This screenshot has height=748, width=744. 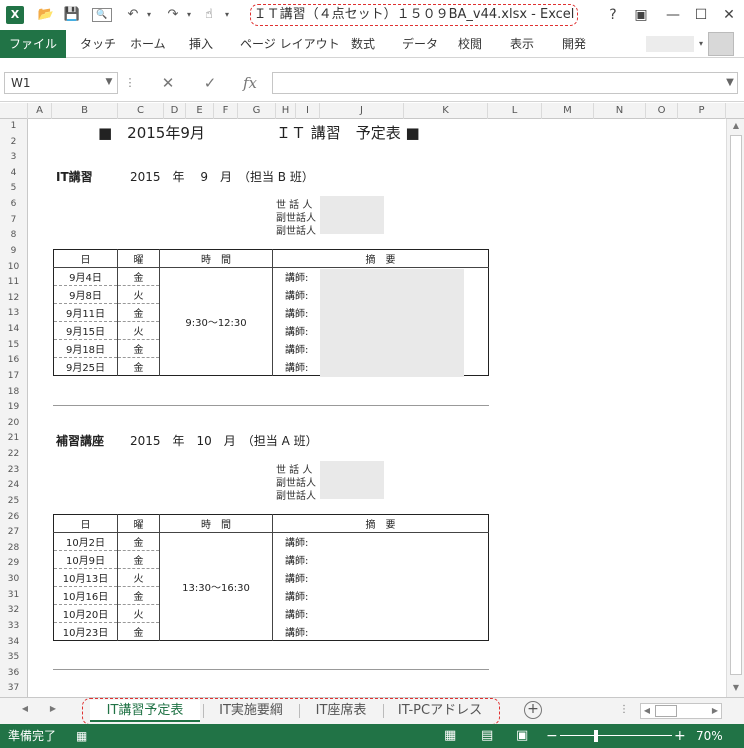 What do you see at coordinates (701, 15) in the screenshot?
I see `maximize-button: ☐` at bounding box center [701, 15].